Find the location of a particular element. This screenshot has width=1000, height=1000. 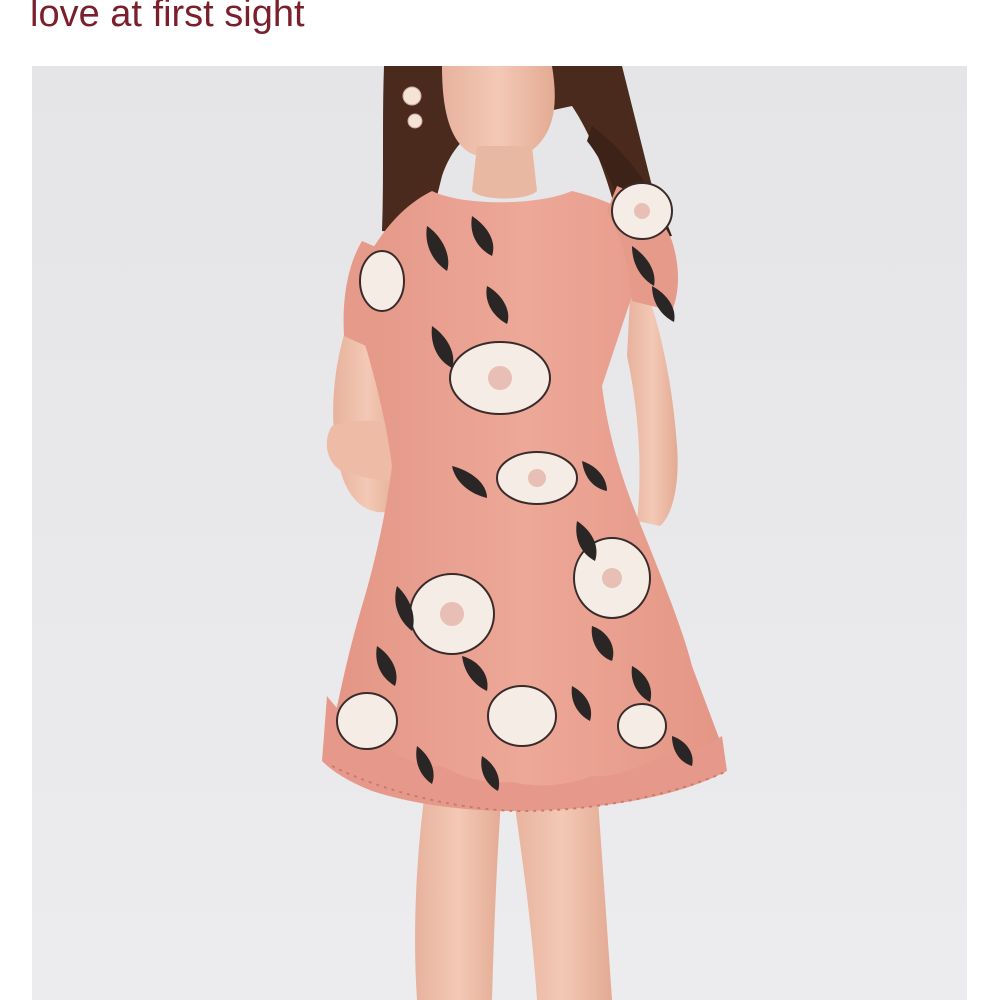

neck is located at coordinates (504, 172).